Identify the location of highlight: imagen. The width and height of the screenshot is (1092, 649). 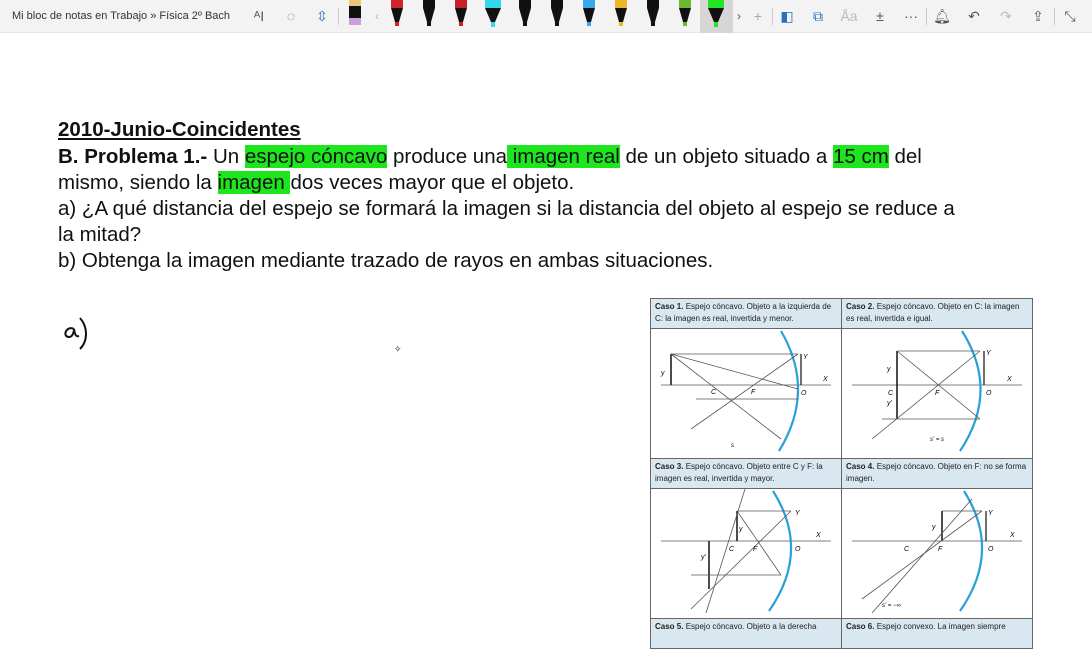
(254, 182).